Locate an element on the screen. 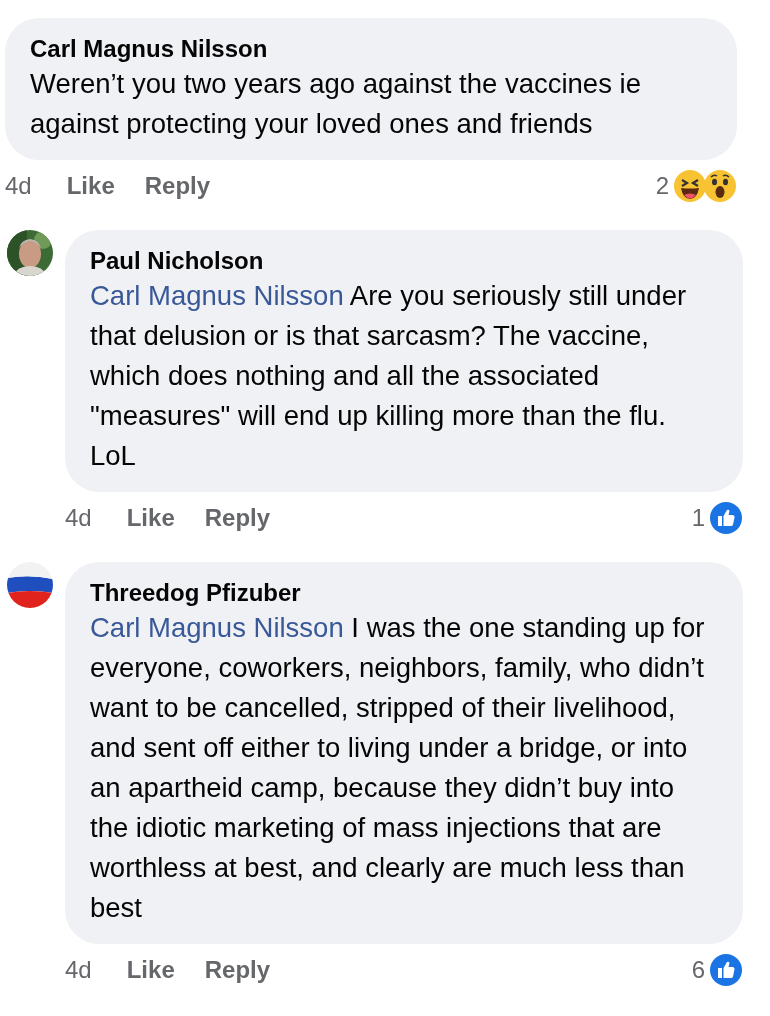 Image resolution: width=770 pixels, height=1016 pixels. reaction-count: 6 is located at coordinates (698, 970).